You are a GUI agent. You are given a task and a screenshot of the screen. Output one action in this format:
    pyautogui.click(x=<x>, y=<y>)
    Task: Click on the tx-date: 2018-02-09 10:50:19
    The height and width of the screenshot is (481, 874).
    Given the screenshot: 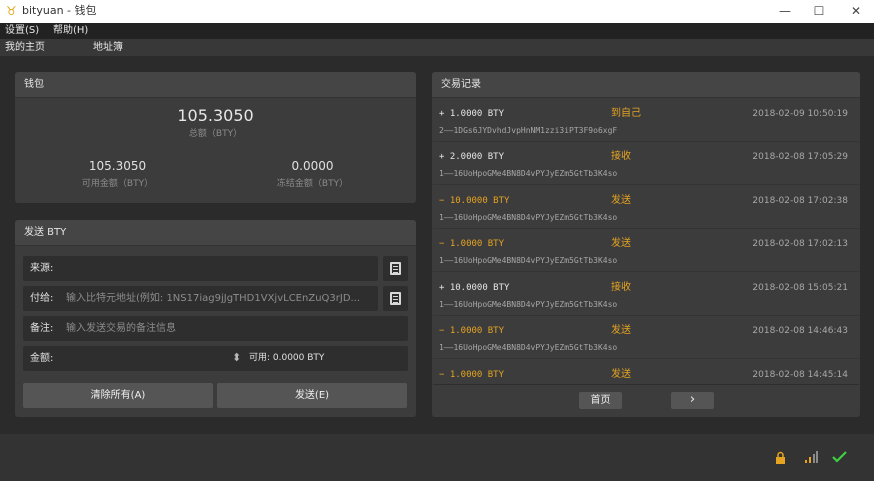 What is the action you would take?
    pyautogui.click(x=800, y=114)
    